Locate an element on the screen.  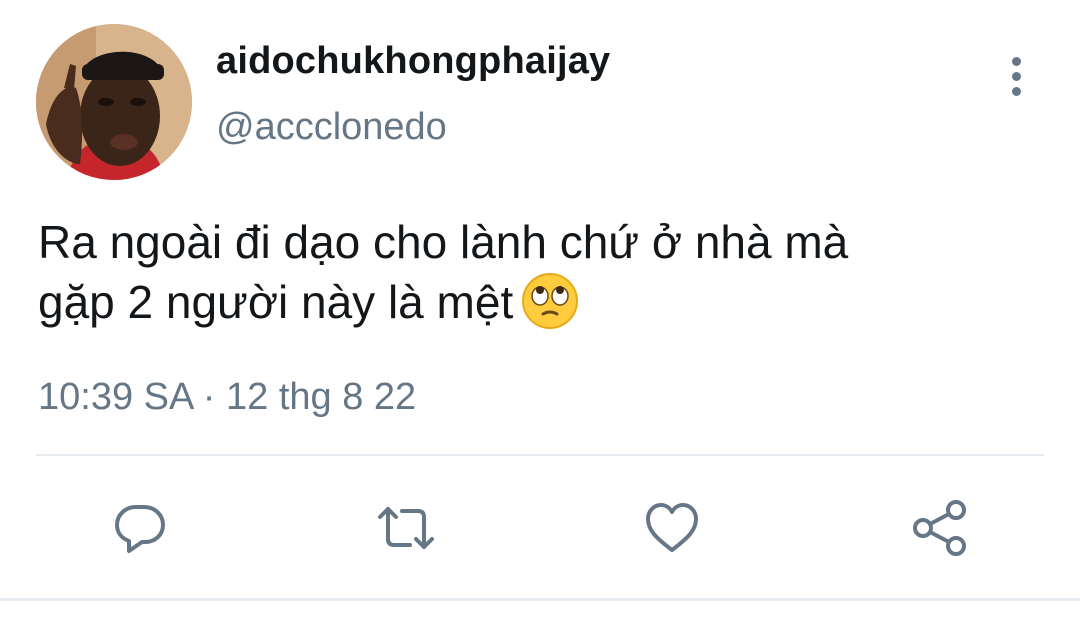
display-name: aidochukhongphaijay is located at coordinates (413, 61).